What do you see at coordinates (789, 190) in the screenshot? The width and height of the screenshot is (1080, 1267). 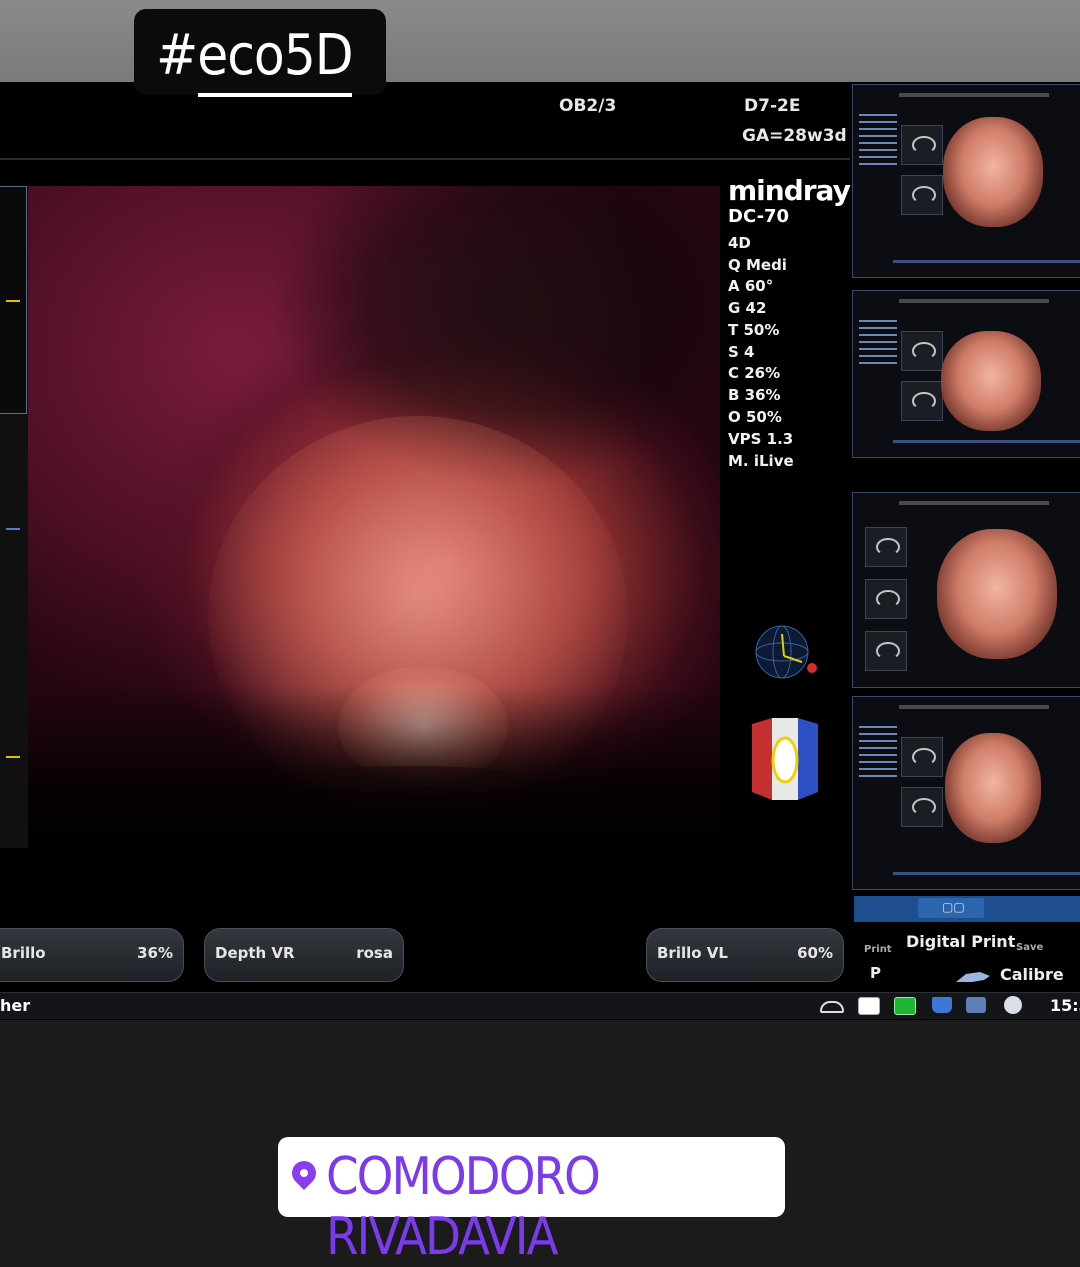 I see `brand-logo: mindray` at bounding box center [789, 190].